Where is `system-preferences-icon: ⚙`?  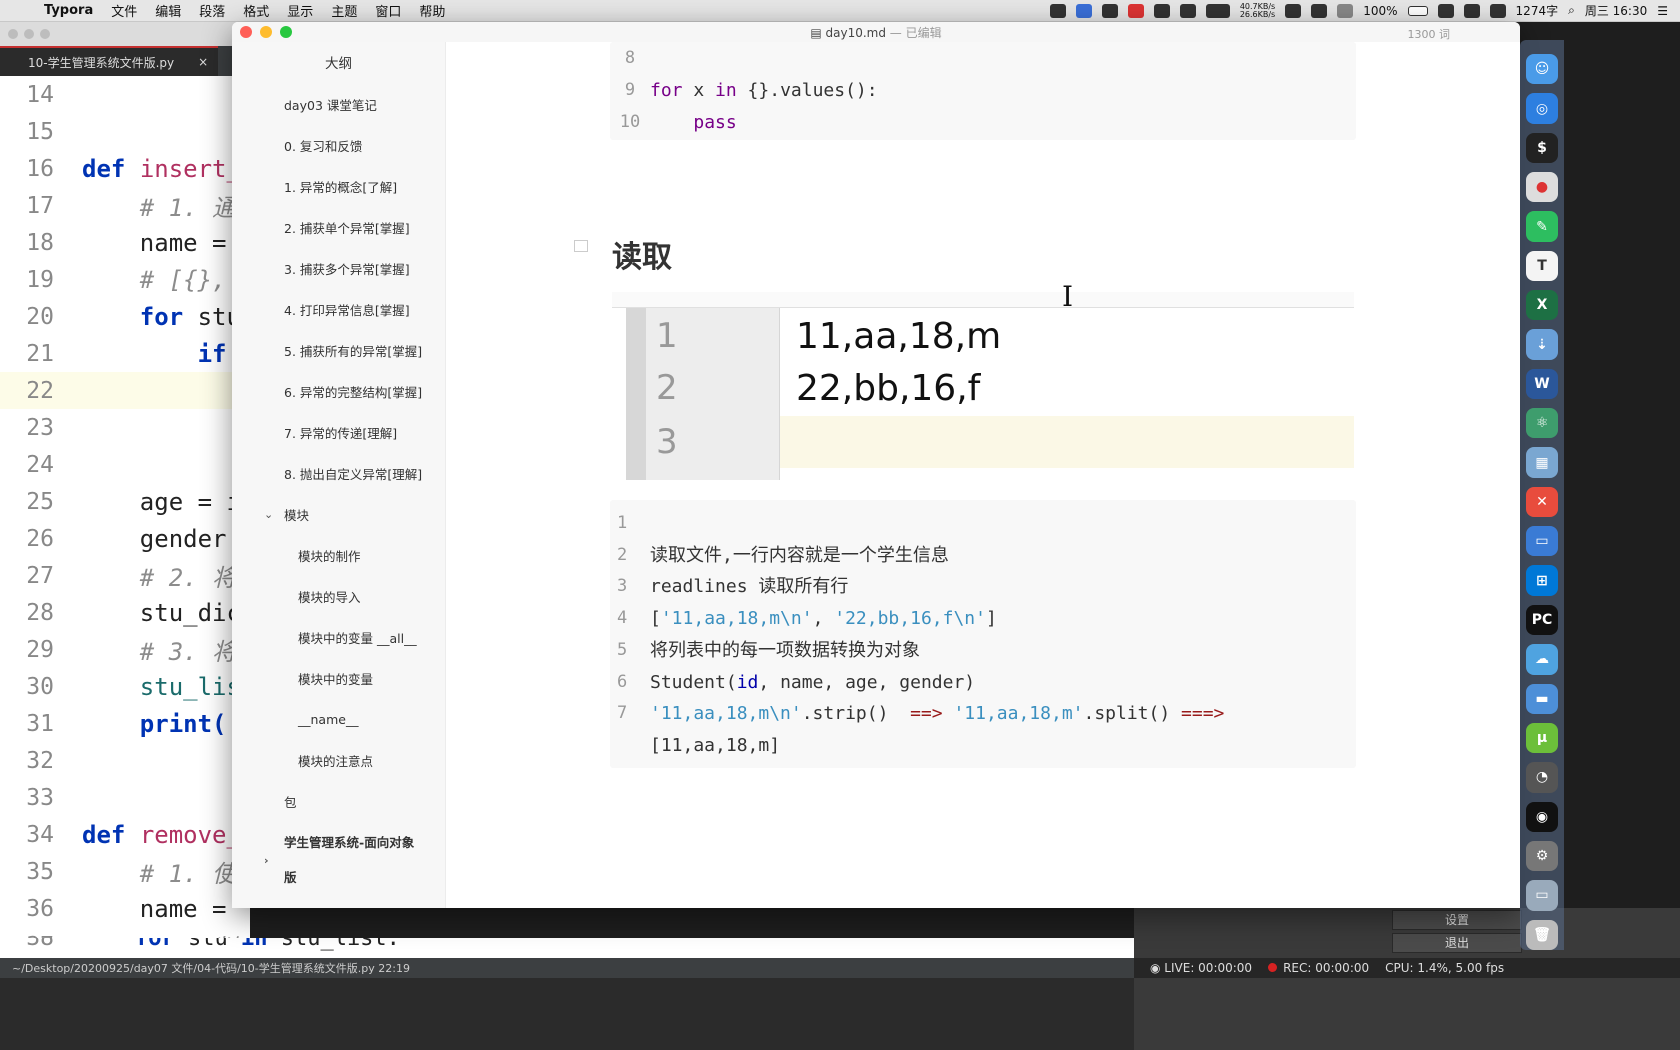
system-preferences-icon: ⚙ is located at coordinates (1542, 856).